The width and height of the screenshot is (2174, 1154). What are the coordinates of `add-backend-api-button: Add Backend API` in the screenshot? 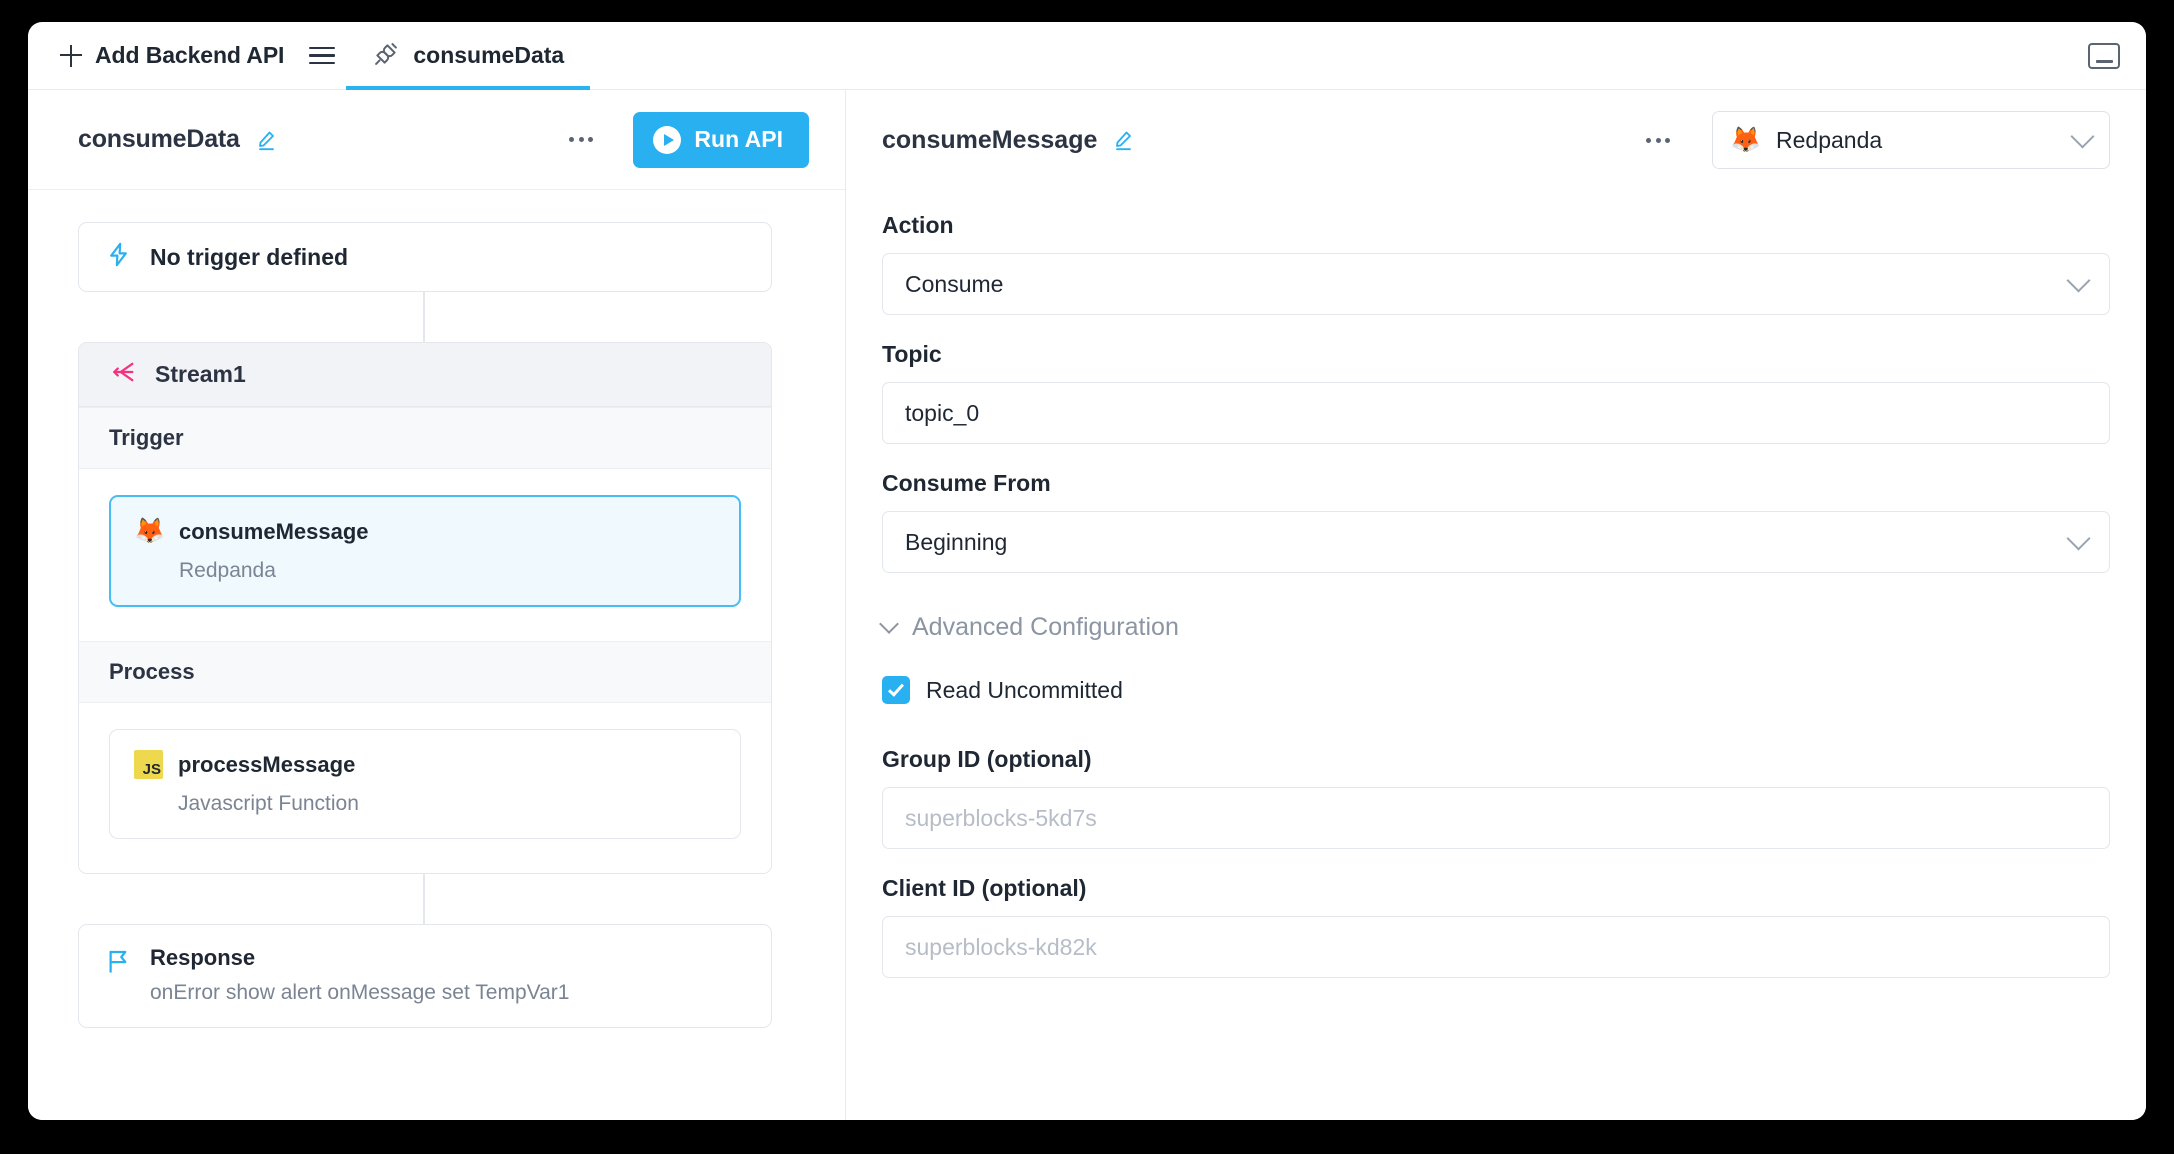 It's located at (172, 55).